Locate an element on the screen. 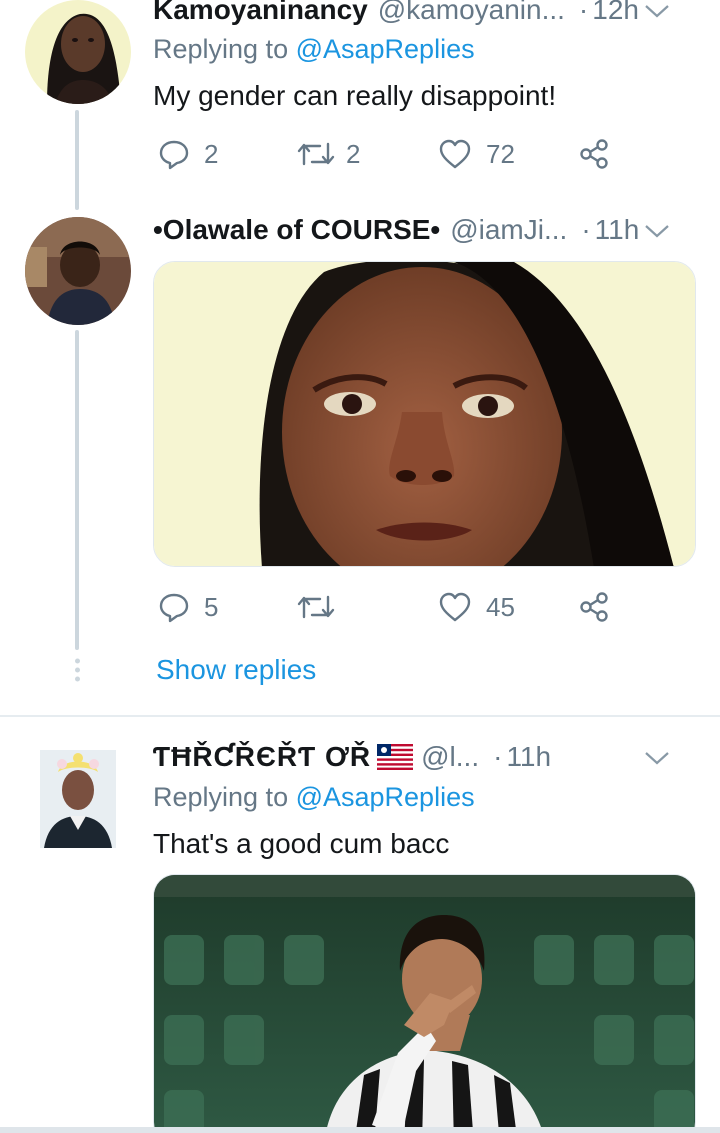 The height and width of the screenshot is (1133, 720). tweet-header: •Olawale of COURSE• @iamJi... · 11h is located at coordinates (426, 230).